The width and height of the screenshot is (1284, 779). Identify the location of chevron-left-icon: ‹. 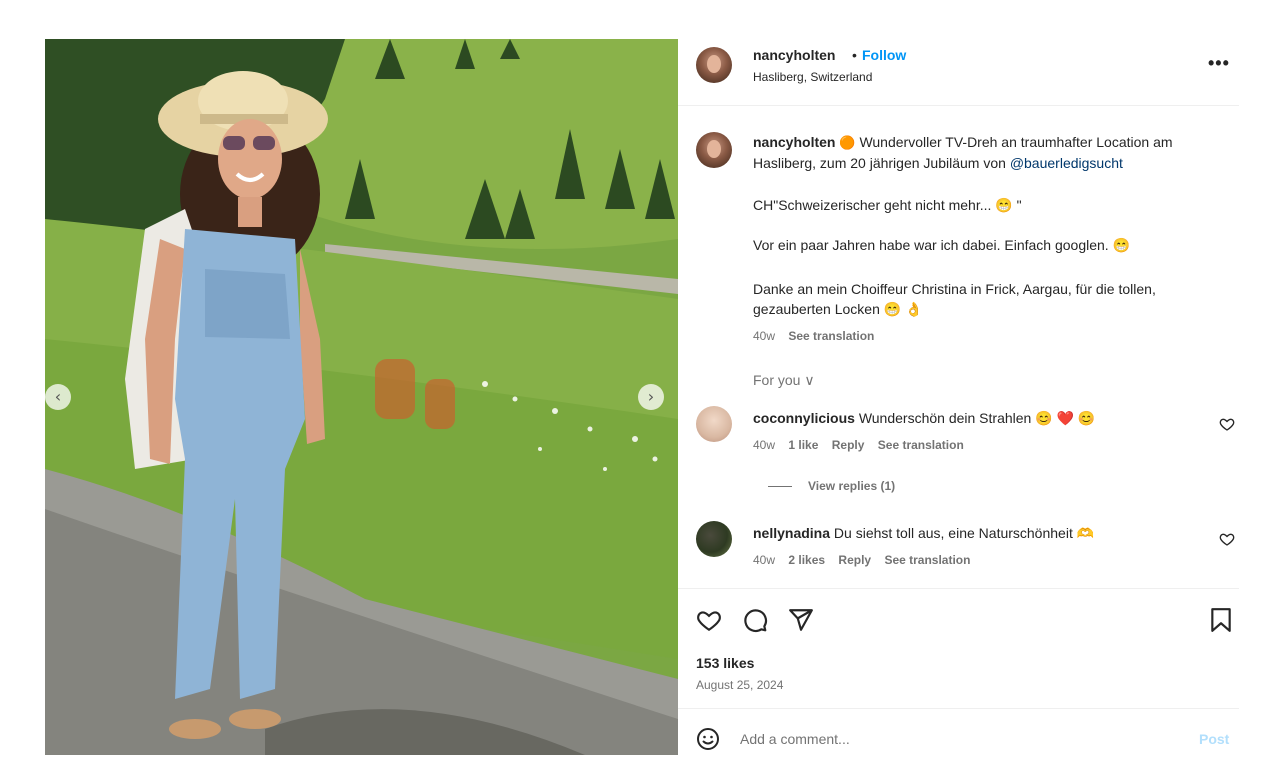
(58, 397).